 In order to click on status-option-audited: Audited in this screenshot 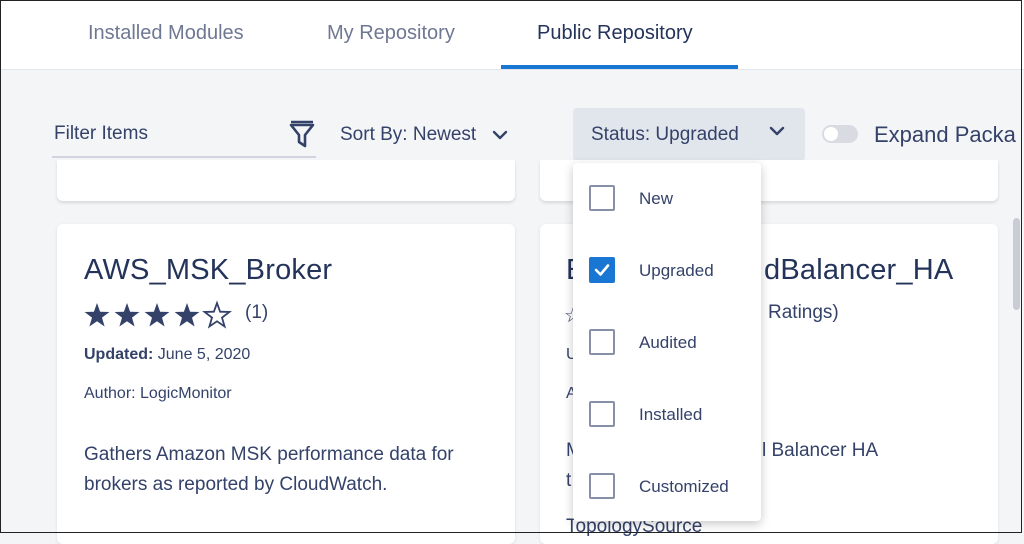, I will do `click(667, 343)`.